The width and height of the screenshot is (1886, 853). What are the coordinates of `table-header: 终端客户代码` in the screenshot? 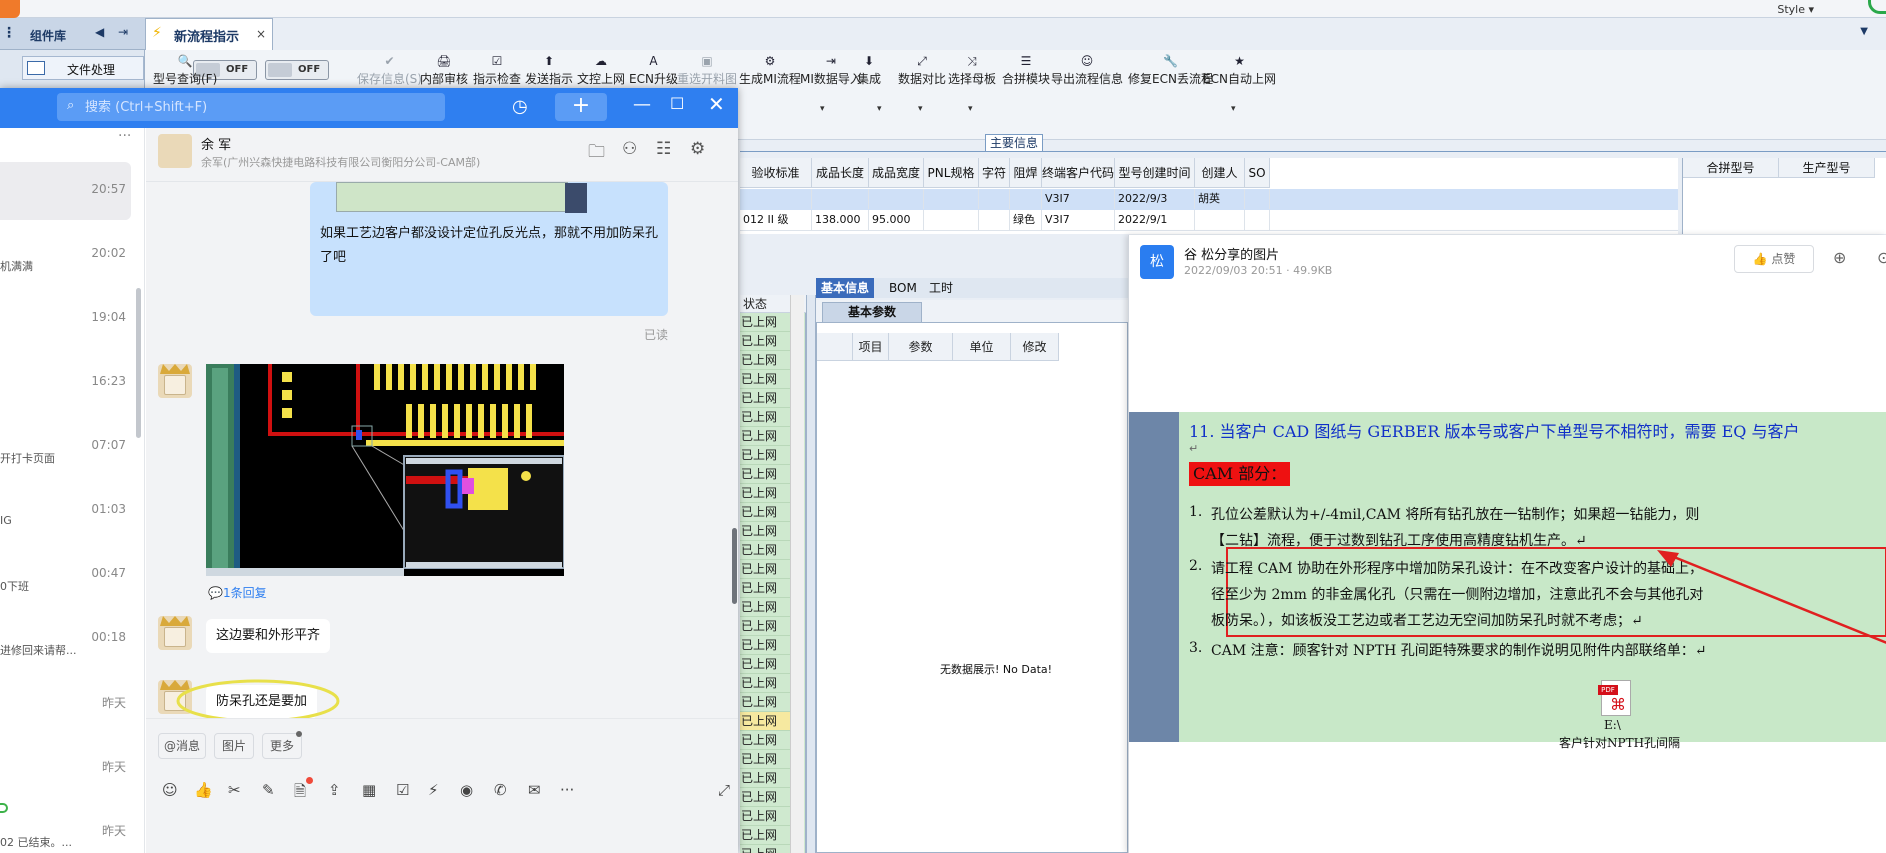 It's located at (1078, 173).